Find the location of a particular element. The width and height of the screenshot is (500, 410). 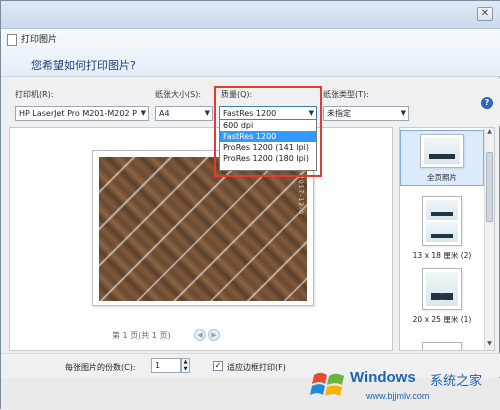

watermark-url: www.bjjmlv.com is located at coordinates (398, 396).